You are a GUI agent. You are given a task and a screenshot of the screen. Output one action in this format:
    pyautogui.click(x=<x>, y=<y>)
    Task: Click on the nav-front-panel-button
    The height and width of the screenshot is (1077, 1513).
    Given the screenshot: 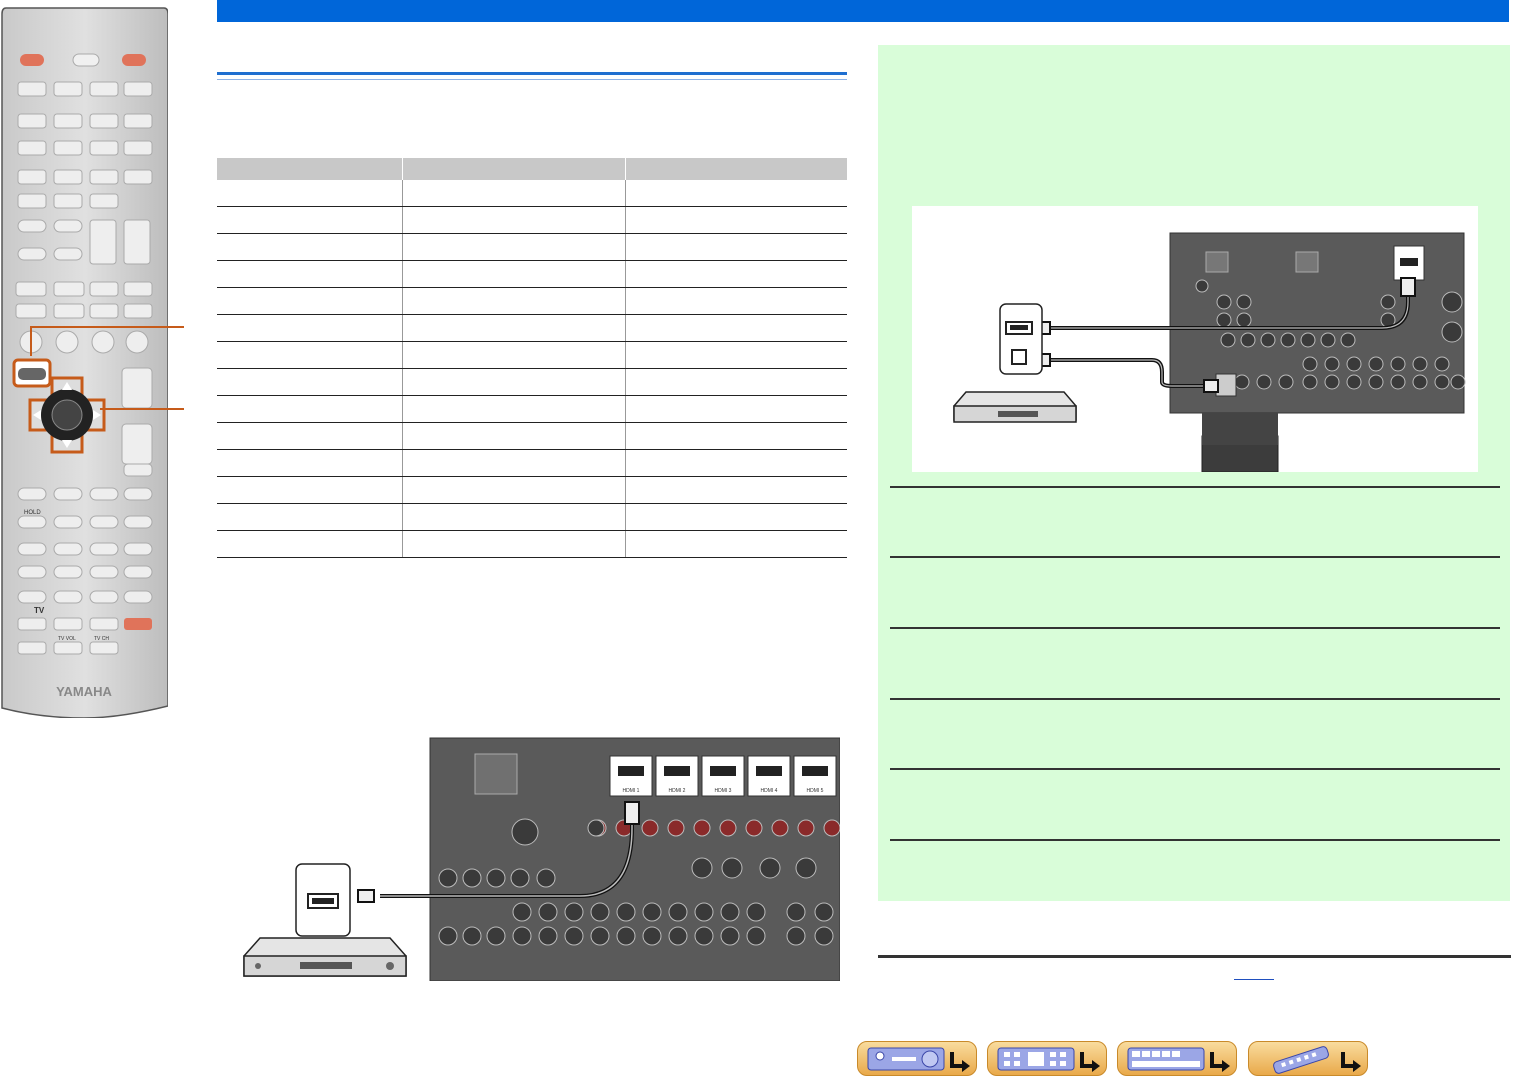 What is the action you would take?
    pyautogui.click(x=917, y=1058)
    